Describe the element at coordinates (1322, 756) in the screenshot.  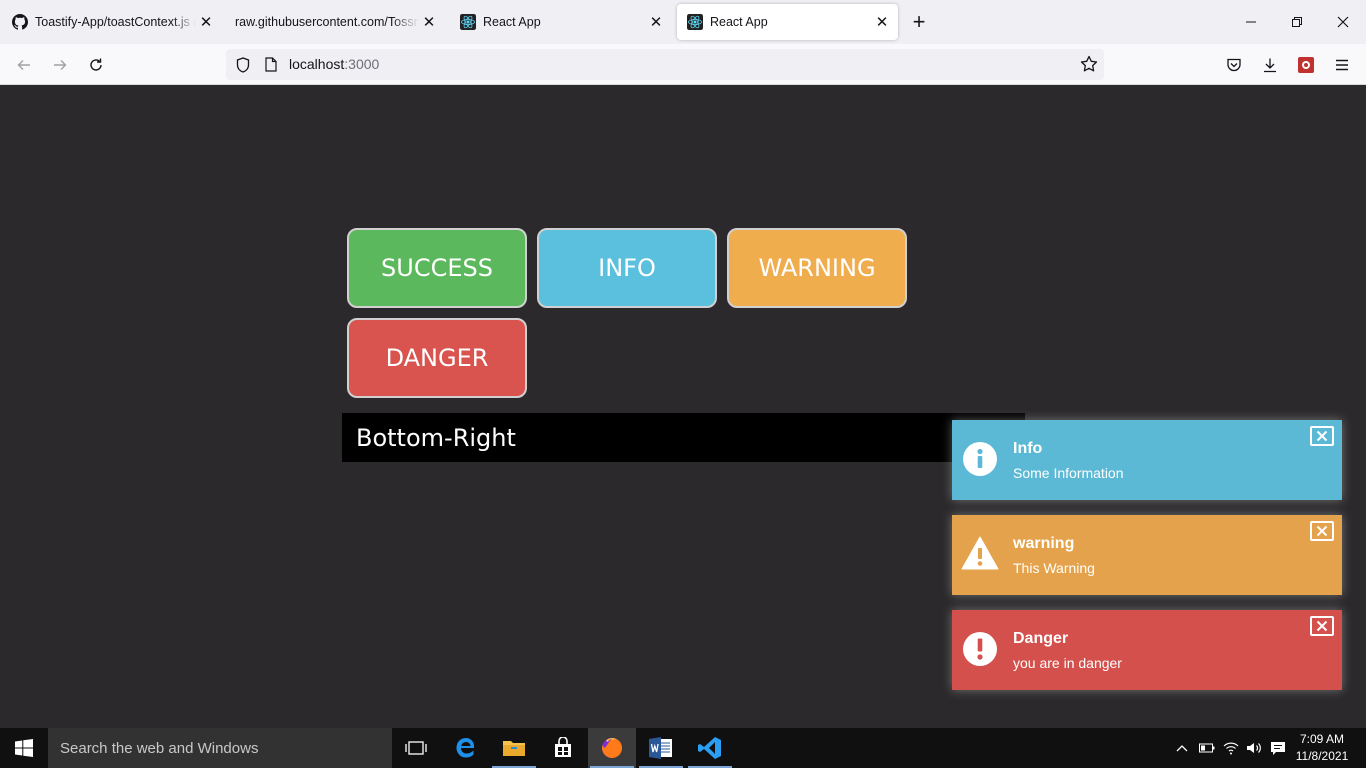
I see `clock-date: 11/8/2021` at that location.